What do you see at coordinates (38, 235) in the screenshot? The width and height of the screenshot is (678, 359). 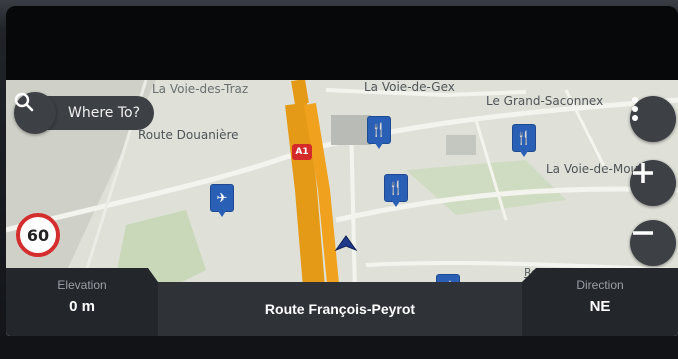 I see `speed-limit-sign: 60` at bounding box center [38, 235].